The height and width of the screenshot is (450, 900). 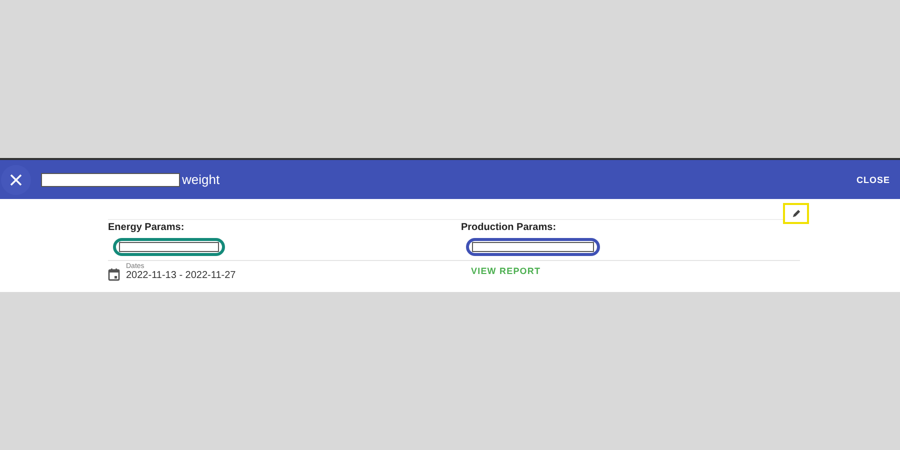 I want to click on energy-params-label: Energy Params:, so click(x=147, y=227).